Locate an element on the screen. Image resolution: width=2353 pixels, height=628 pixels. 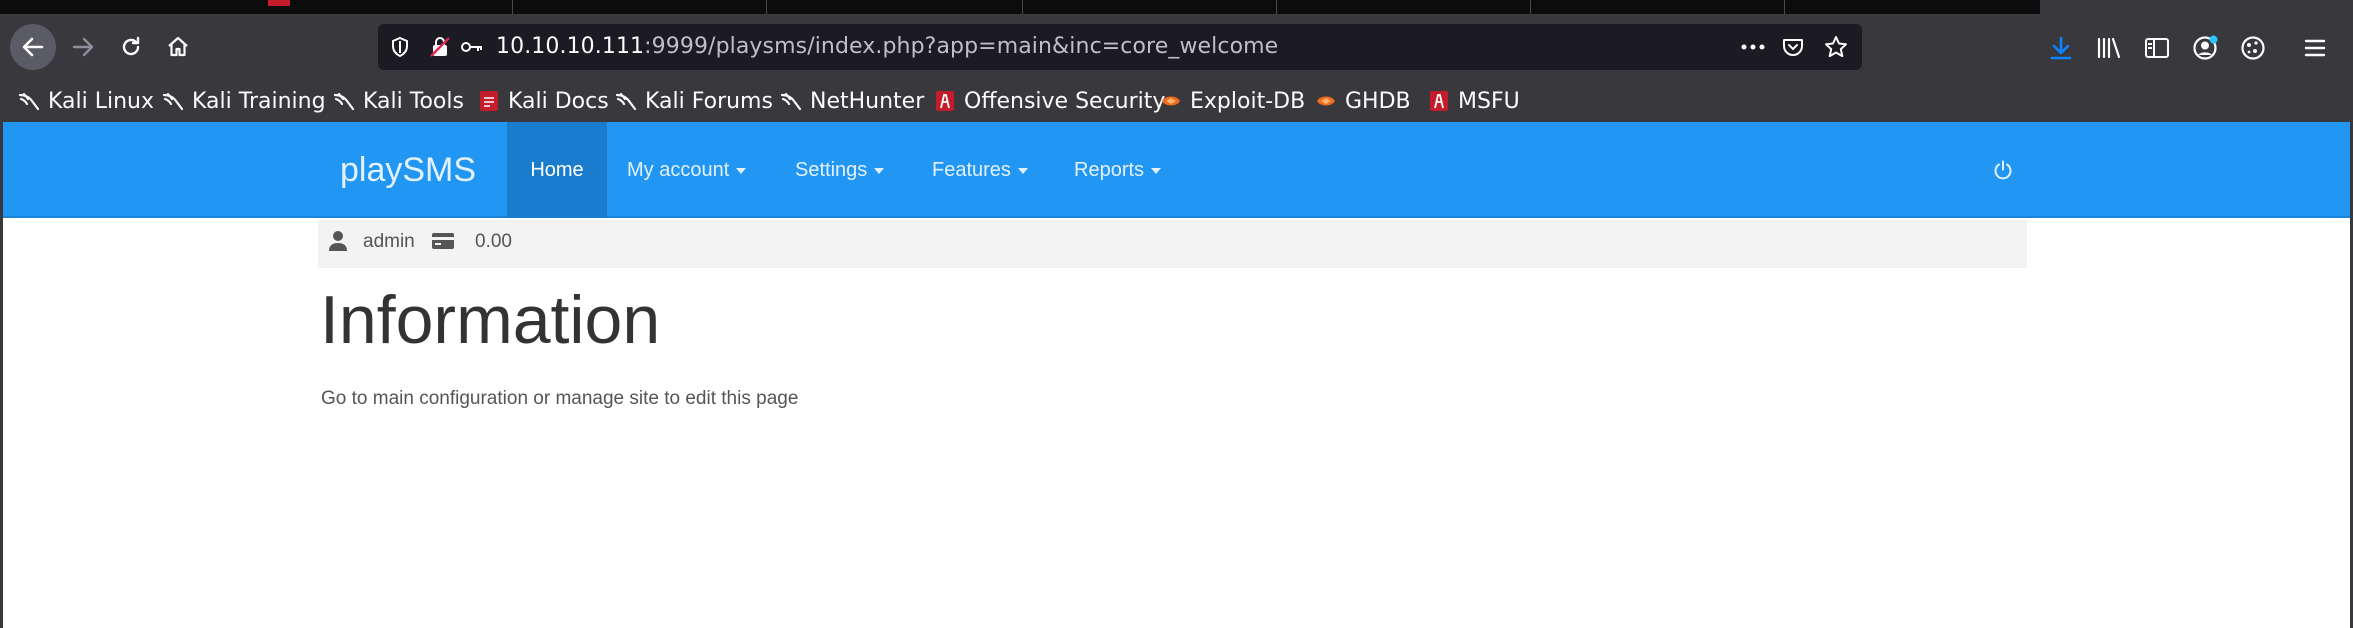
arrow-left-icon is located at coordinates (33, 47).